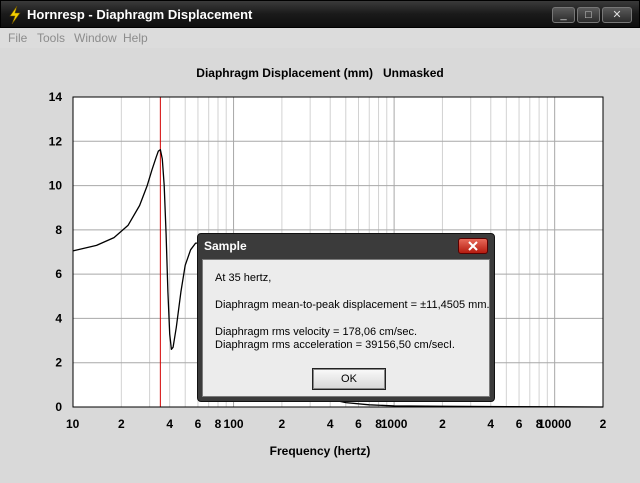 The width and height of the screenshot is (640, 483). What do you see at coordinates (320, 451) in the screenshot?
I see `x-axis-label: Frequency (hertz)` at bounding box center [320, 451].